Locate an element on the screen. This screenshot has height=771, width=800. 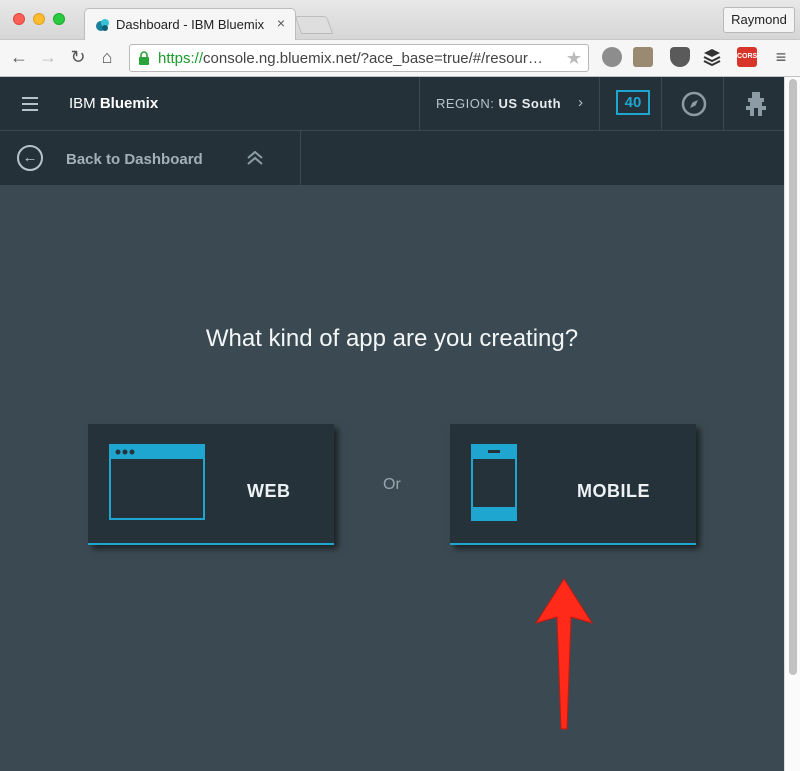
browser-tab-strip: Dashboard - IBM Bluemix × Raymond is located at coordinates (400, 20).